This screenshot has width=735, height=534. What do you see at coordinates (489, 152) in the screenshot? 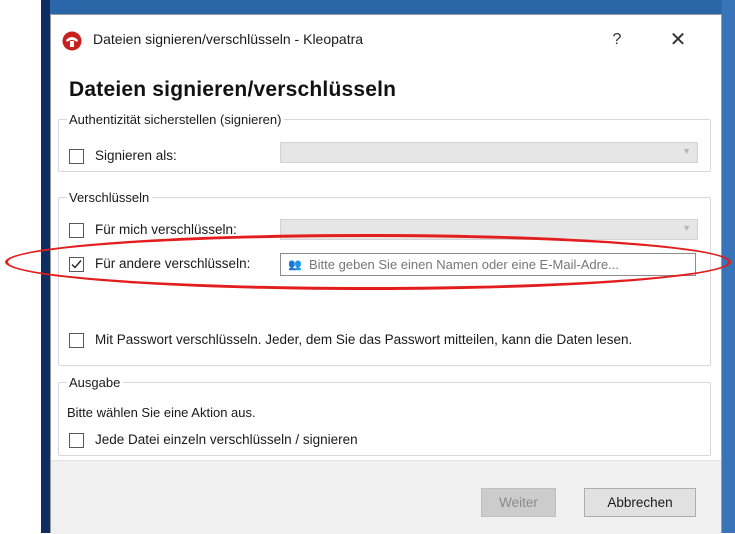
I see `sign-as-select: ▼` at bounding box center [489, 152].